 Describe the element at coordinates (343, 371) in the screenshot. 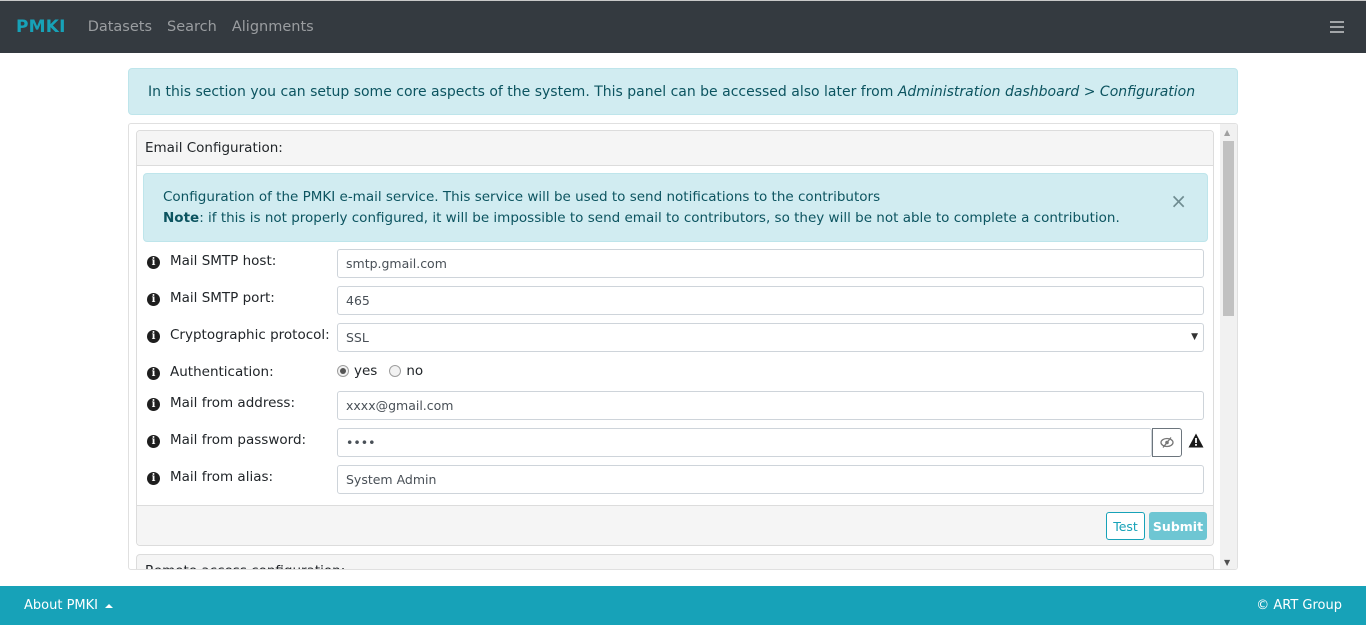

I see `auth-yes-radio` at that location.